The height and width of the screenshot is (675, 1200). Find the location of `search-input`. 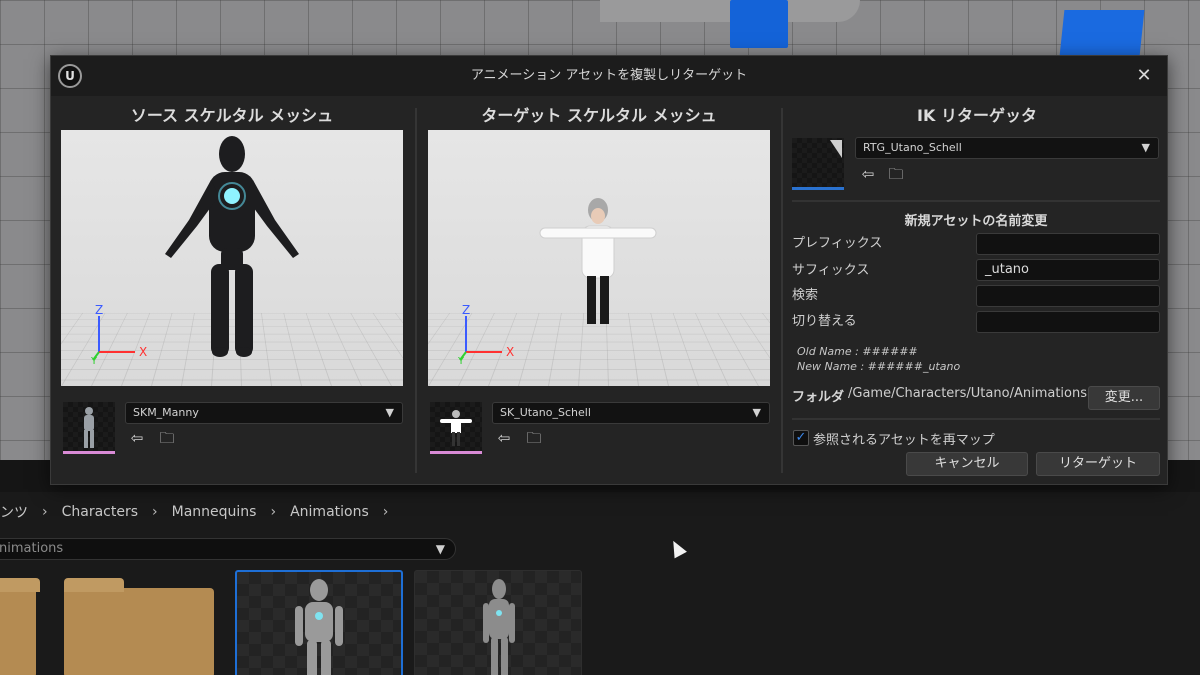

search-input is located at coordinates (1068, 296).